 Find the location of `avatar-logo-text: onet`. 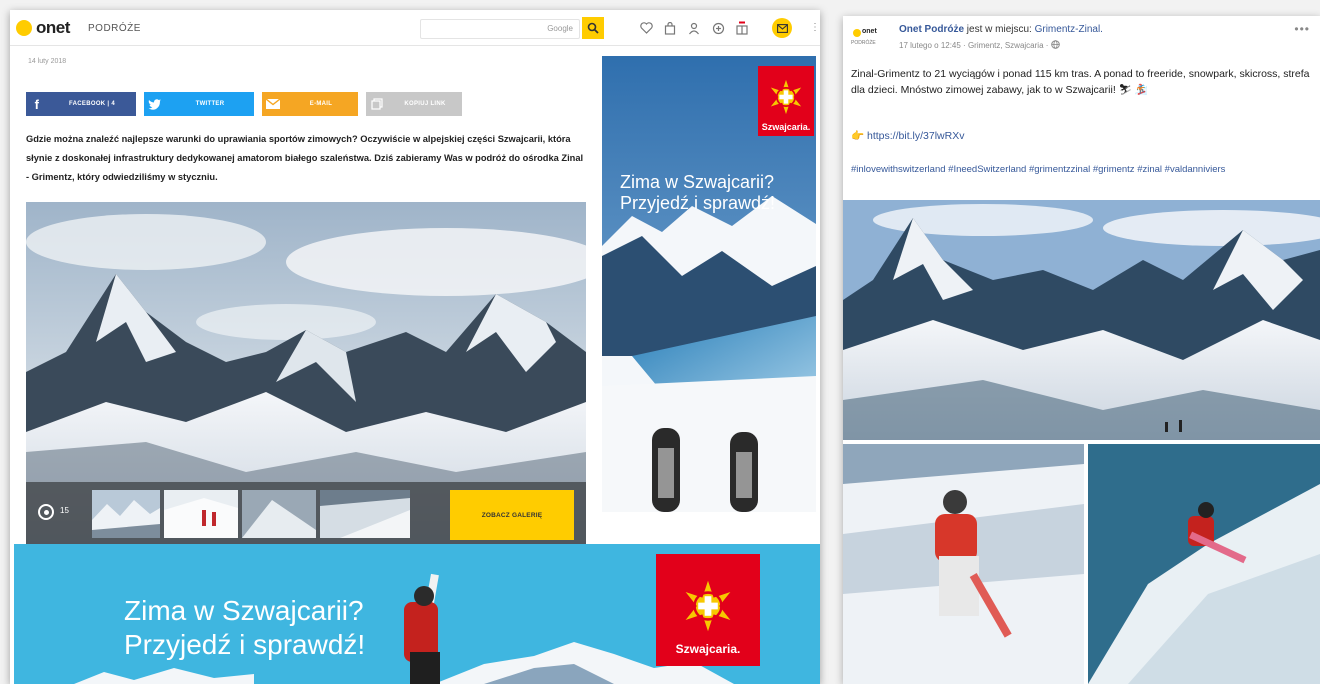

avatar-logo-text: onet is located at coordinates (869, 31).